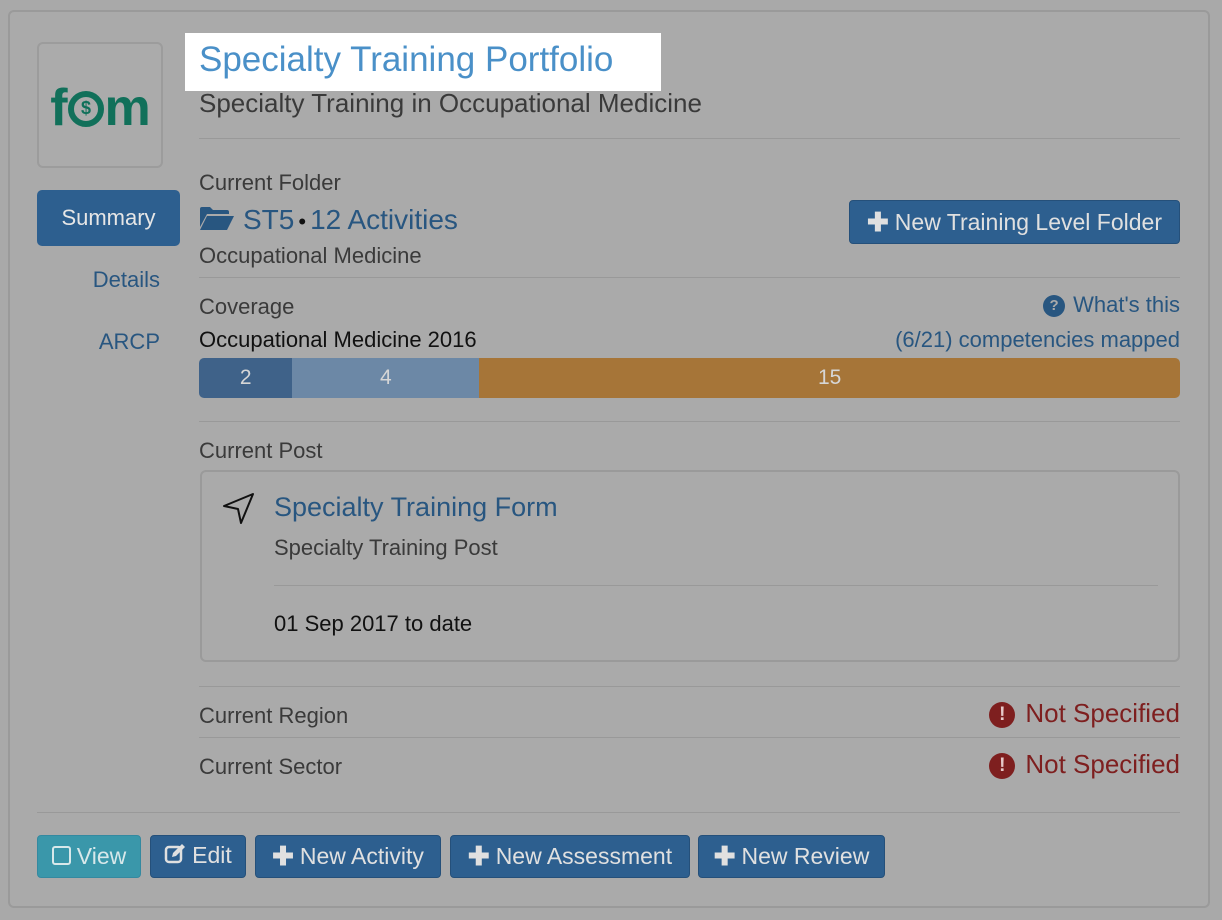 The height and width of the screenshot is (920, 1222). Describe the element at coordinates (570, 856) in the screenshot. I see `new-assessment-button: ✚ New Assessment` at that location.